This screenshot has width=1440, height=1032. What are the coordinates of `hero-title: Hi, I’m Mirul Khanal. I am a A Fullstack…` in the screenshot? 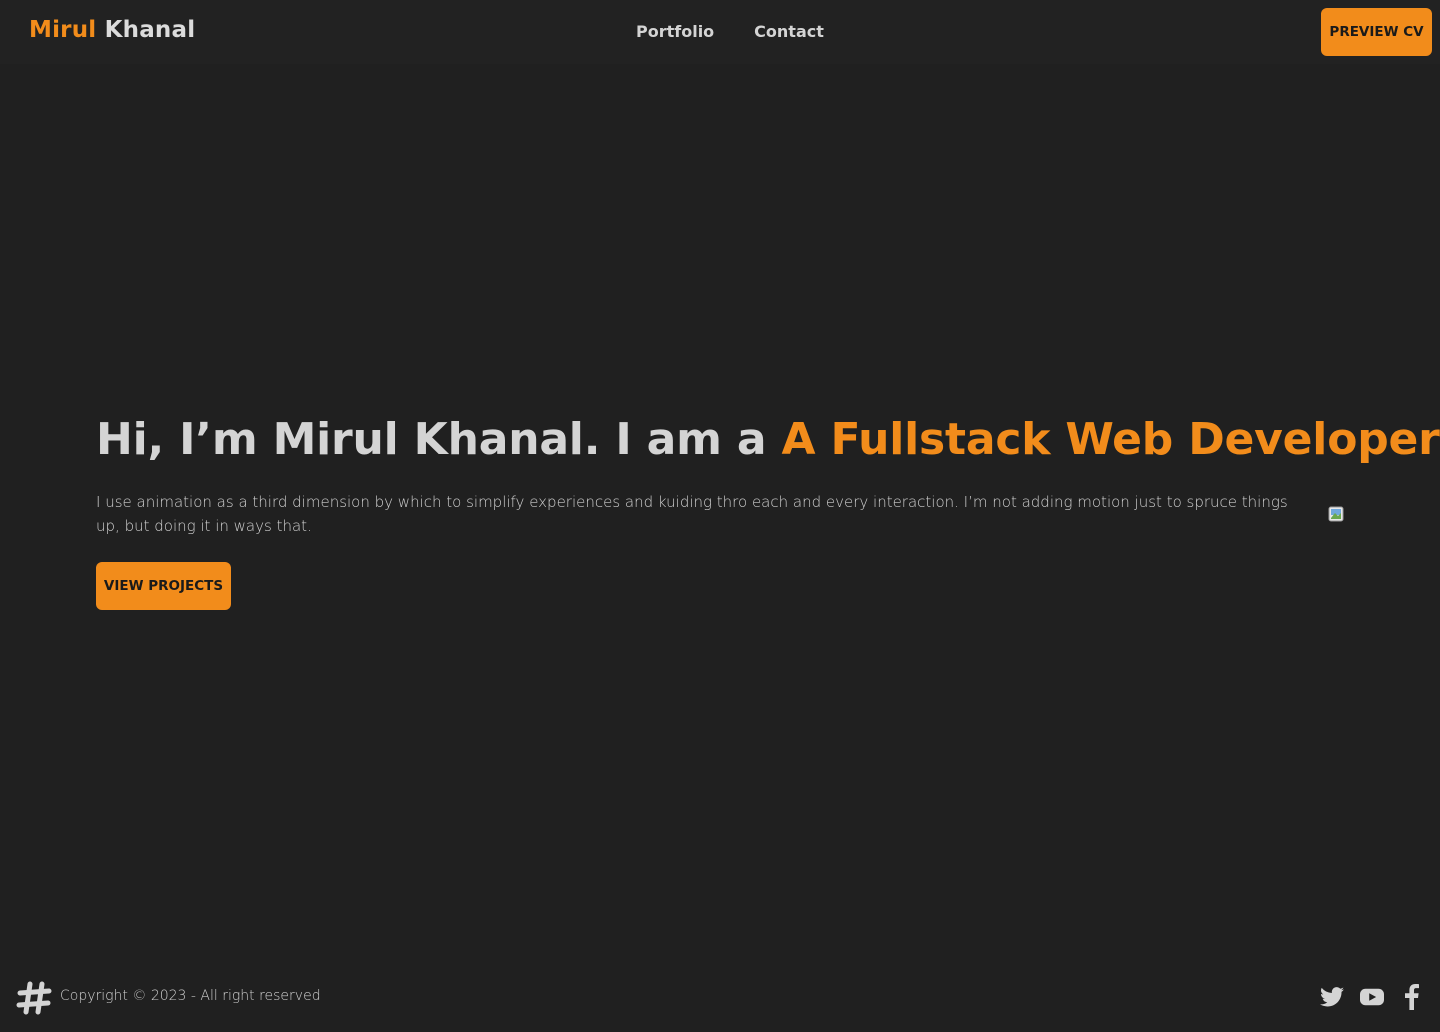 It's located at (768, 439).